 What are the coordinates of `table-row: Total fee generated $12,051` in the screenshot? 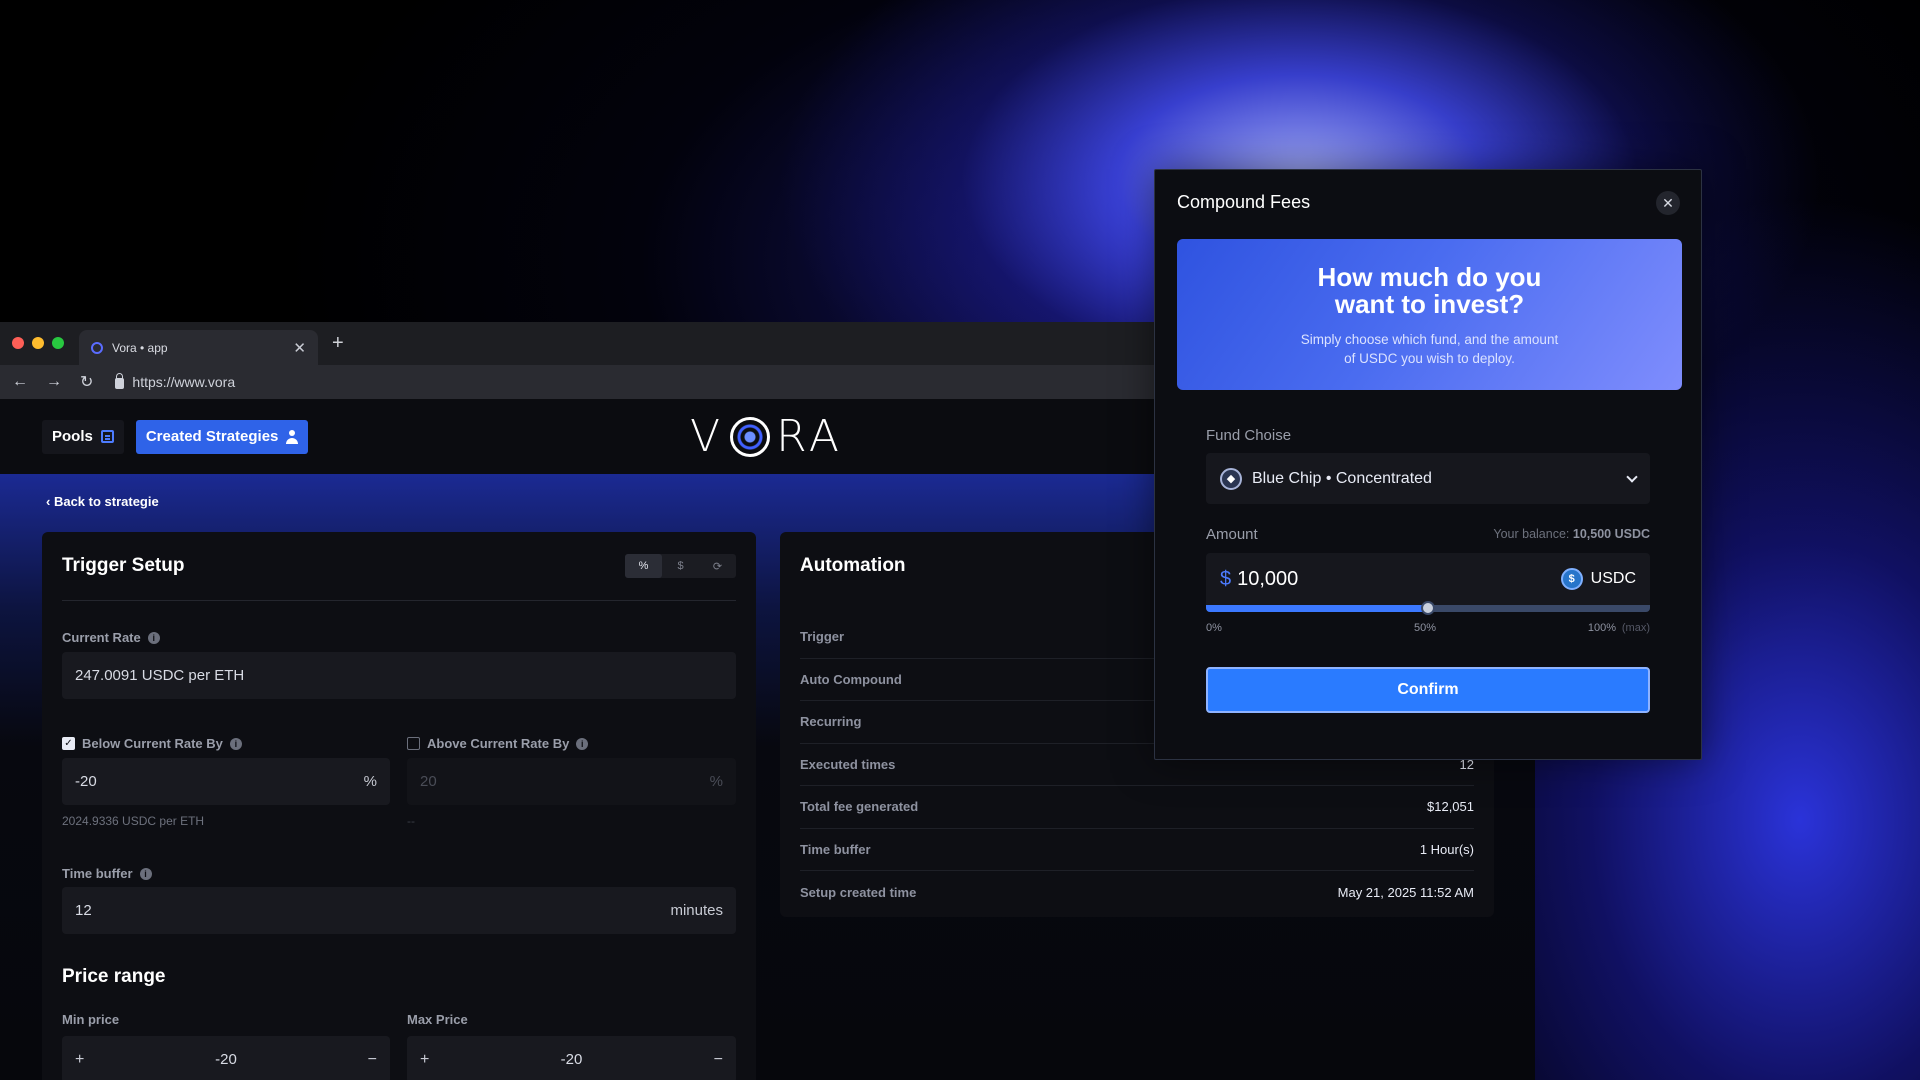 It's located at (1137, 807).